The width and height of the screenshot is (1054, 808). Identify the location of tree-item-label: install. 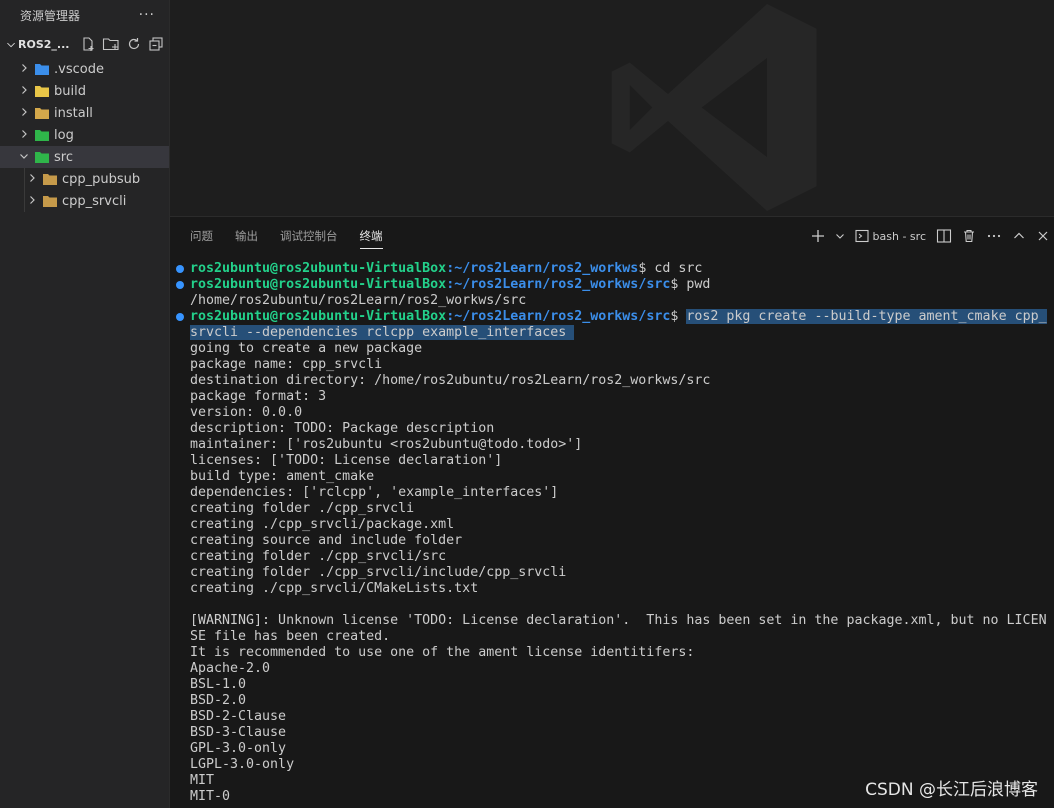
(73, 113).